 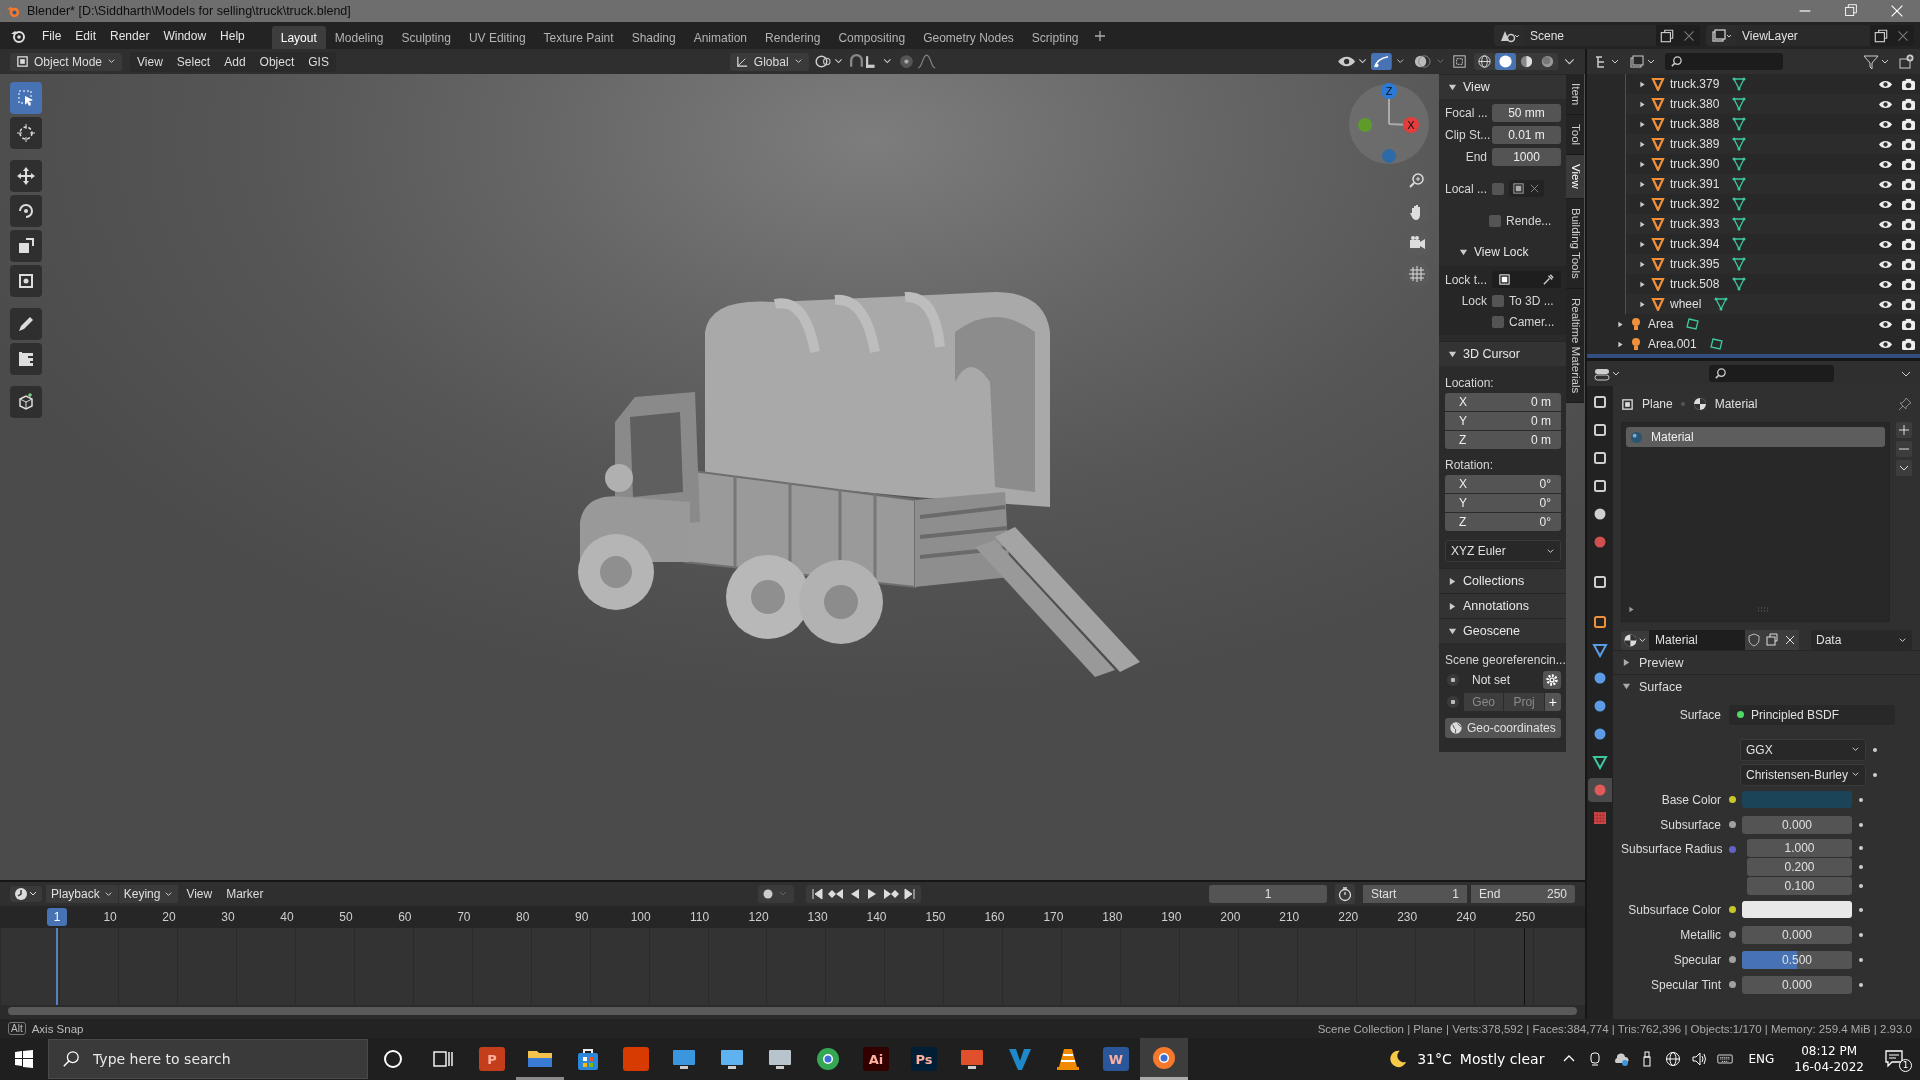 I want to click on eyedropper-icon, so click(x=1548, y=279).